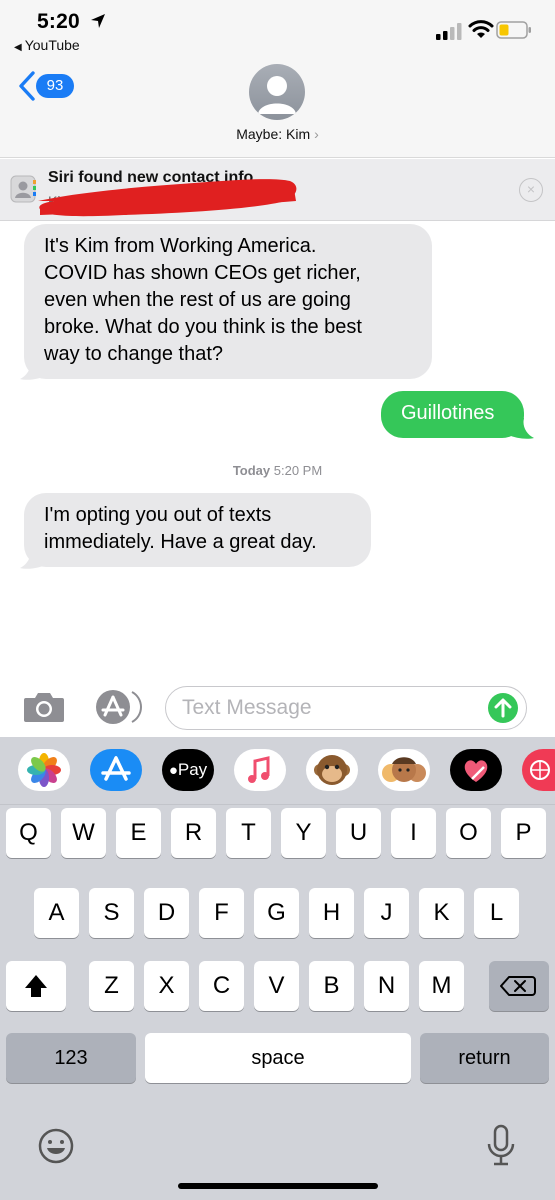 The width and height of the screenshot is (555, 1200). What do you see at coordinates (111, 986) in the screenshot?
I see `key-z: Z` at bounding box center [111, 986].